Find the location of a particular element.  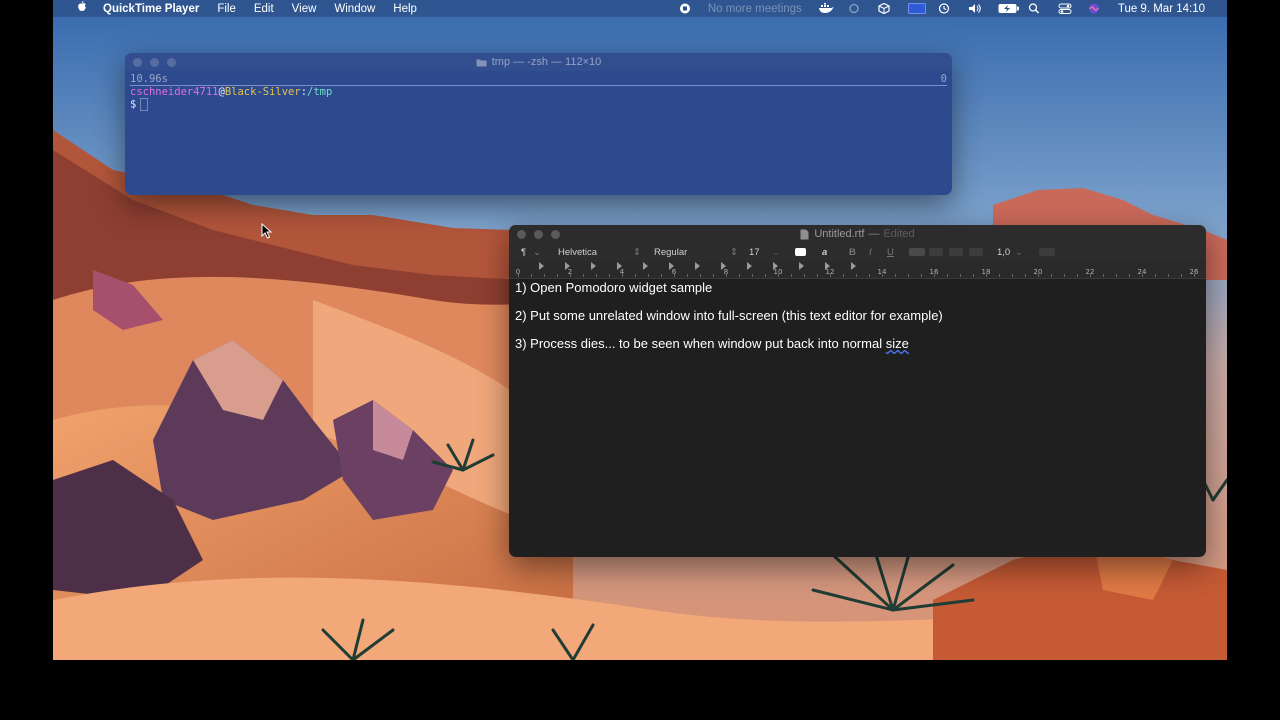

document-title: Untitled.rtf is located at coordinates (839, 234).